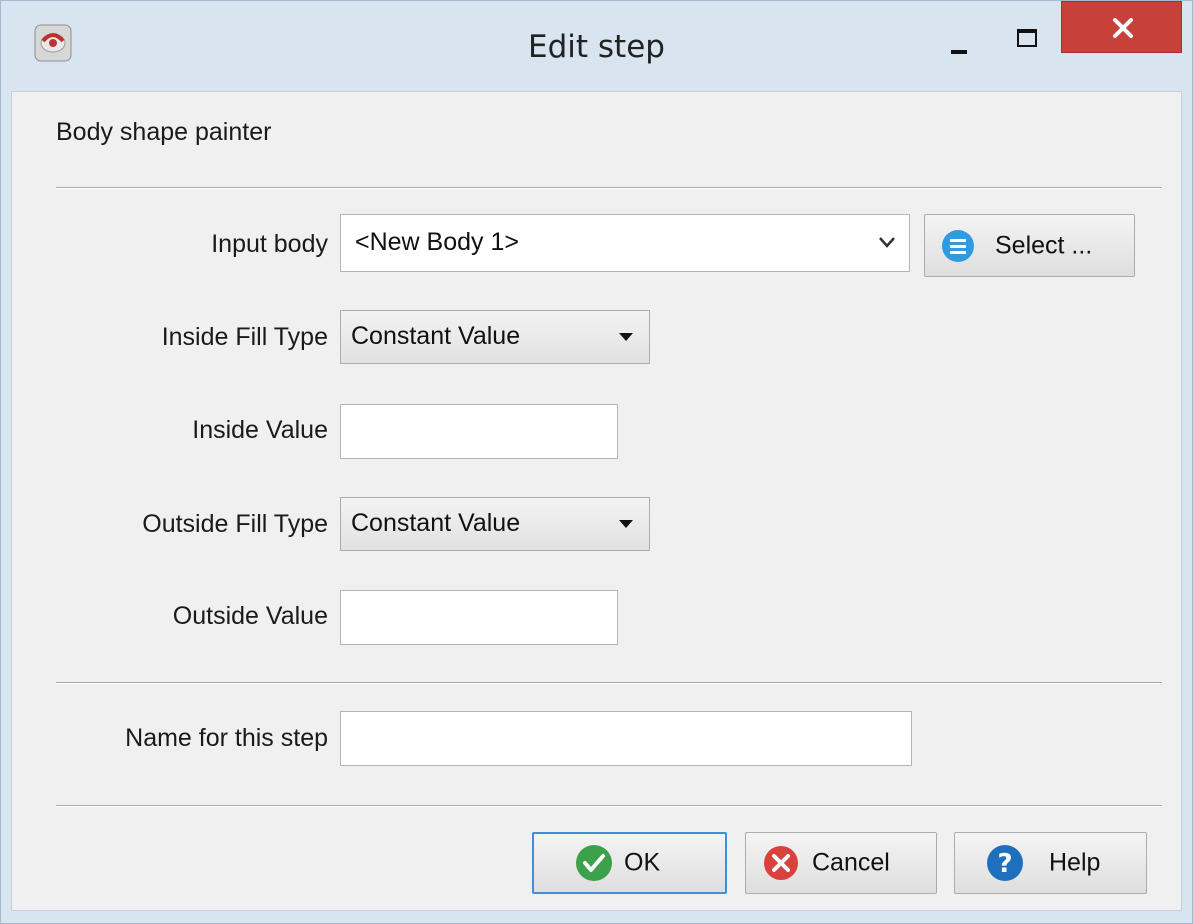  Describe the element at coordinates (642, 862) in the screenshot. I see `ok-button-label: OK` at that location.